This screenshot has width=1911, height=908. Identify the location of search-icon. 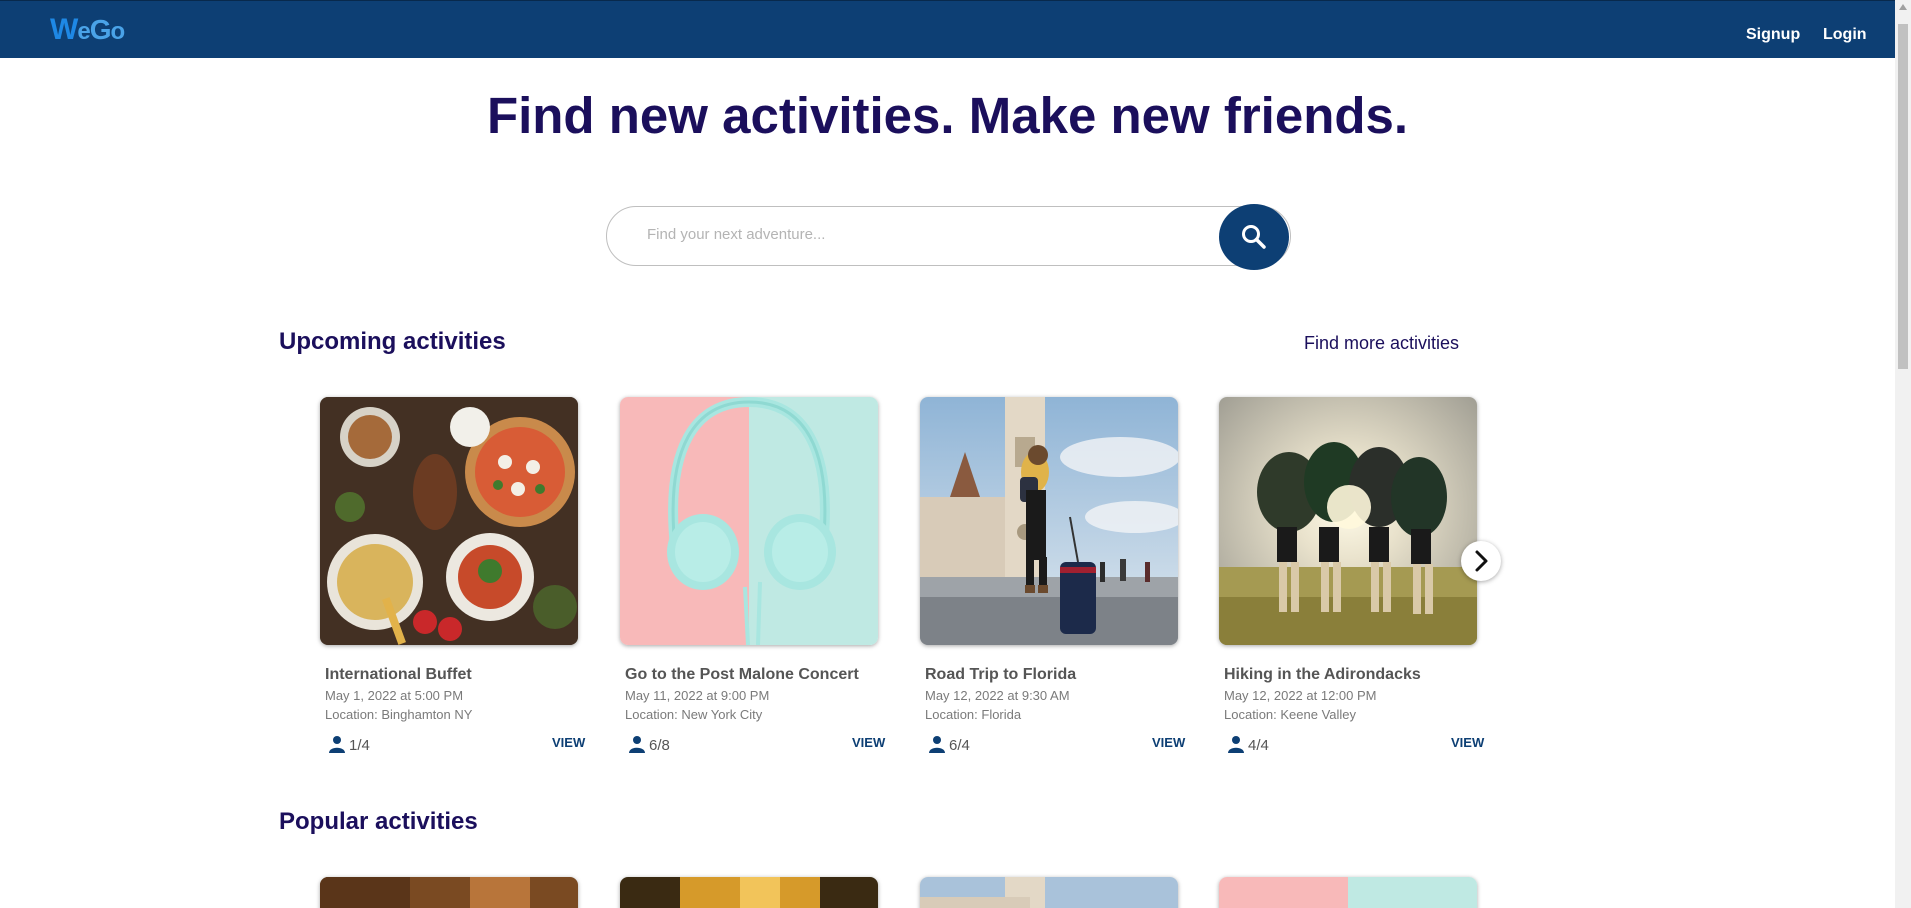
(1254, 237).